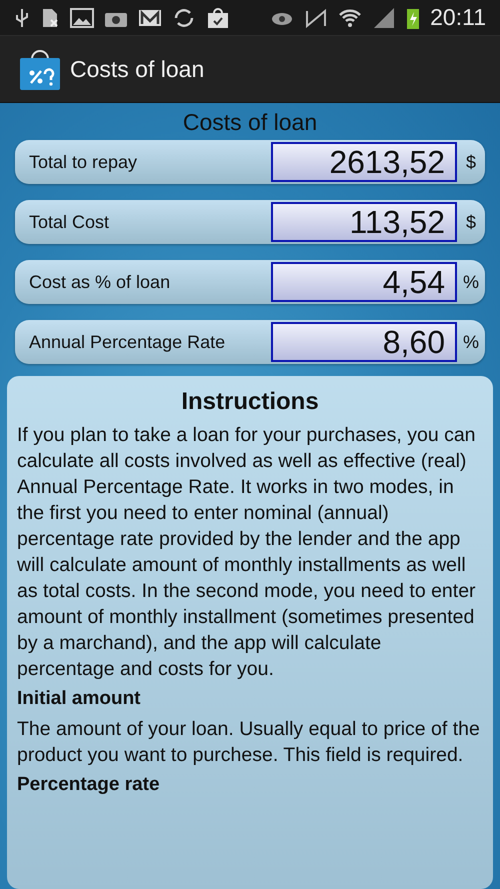 The height and width of the screenshot is (889, 500). I want to click on instructions-paragraph: The amount of your loan. Usually equal to price of the product you want to purchese. This field is required., so click(249, 742).